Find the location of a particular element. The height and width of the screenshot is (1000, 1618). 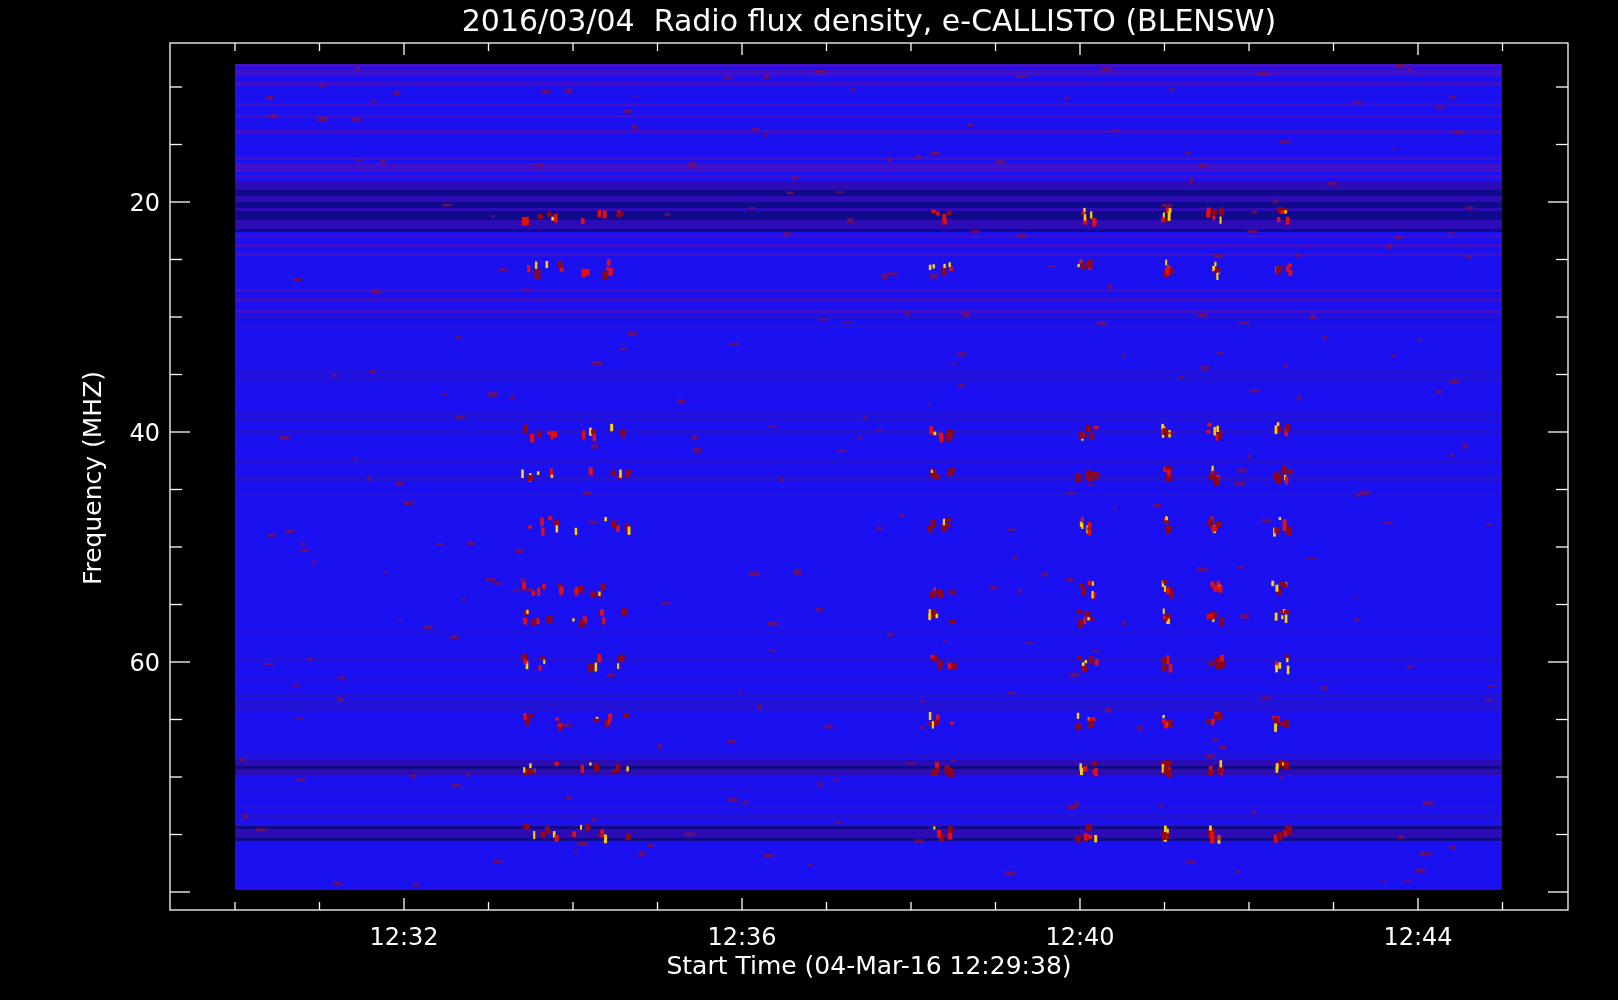

y-axis-label: Frequency (MHZ) is located at coordinates (92, 478).